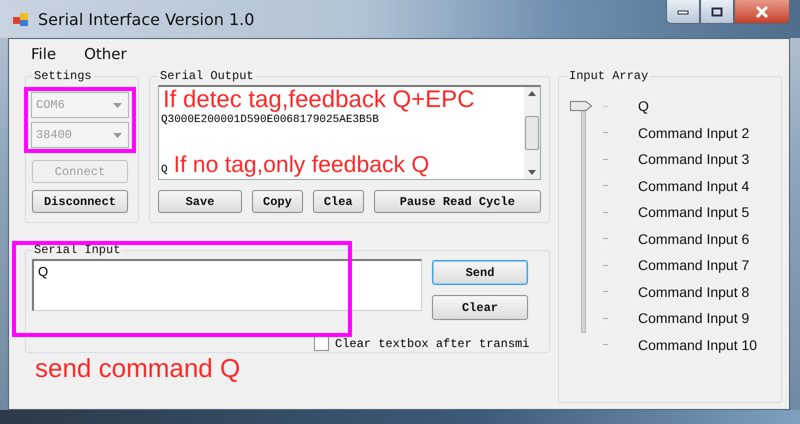 The width and height of the screenshot is (800, 424). What do you see at coordinates (138, 368) in the screenshot?
I see `annotation-text: send command Q` at bounding box center [138, 368].